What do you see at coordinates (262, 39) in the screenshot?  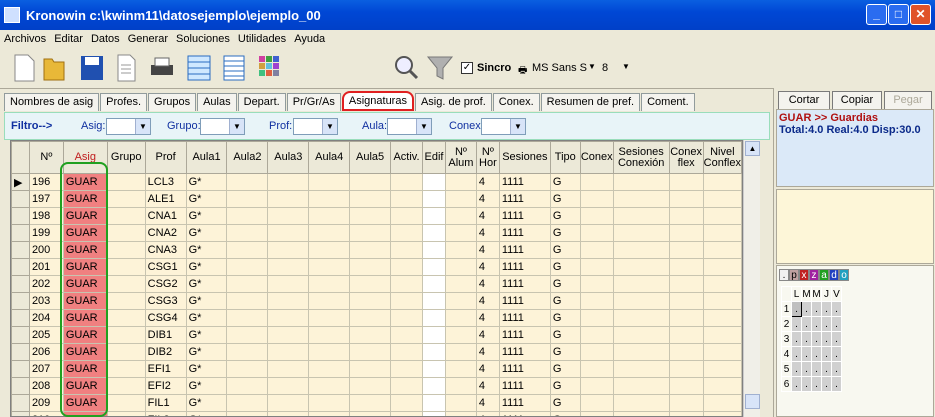 I see `menu-utilidades: Utilidades` at bounding box center [262, 39].